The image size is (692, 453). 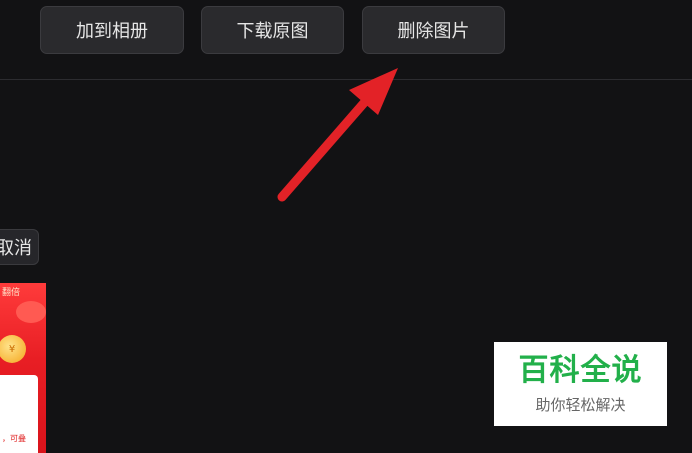 I want to click on image-thumbnail: 翻倍 ¥ ，可叠, so click(x=23, y=368).